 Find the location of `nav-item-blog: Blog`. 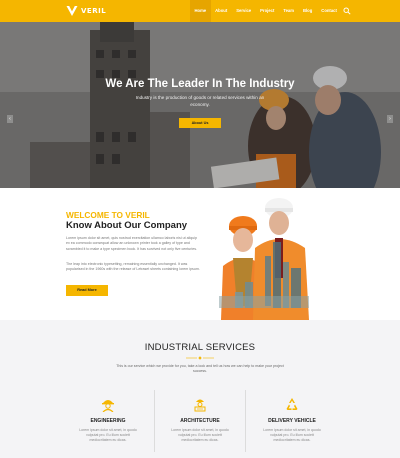

nav-item-blog: Blog is located at coordinates (307, 11).